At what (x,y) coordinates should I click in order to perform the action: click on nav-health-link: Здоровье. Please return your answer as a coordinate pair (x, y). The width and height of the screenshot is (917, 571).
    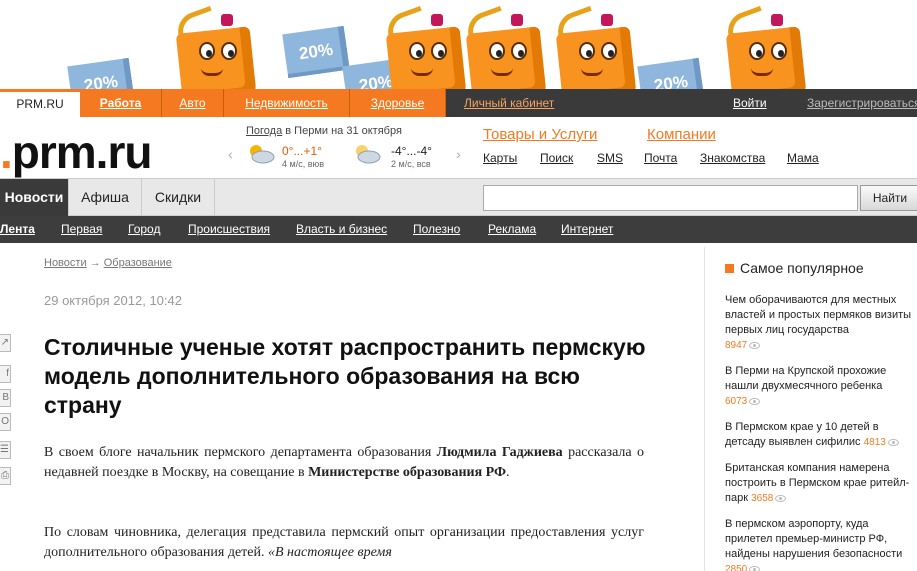
    Looking at the image, I should click on (398, 103).